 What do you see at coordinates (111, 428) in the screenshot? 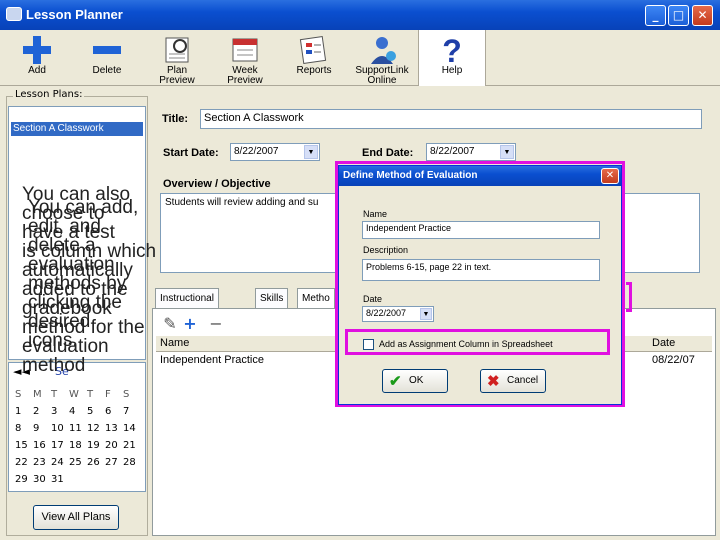
I see `calendar-day: 13` at bounding box center [111, 428].